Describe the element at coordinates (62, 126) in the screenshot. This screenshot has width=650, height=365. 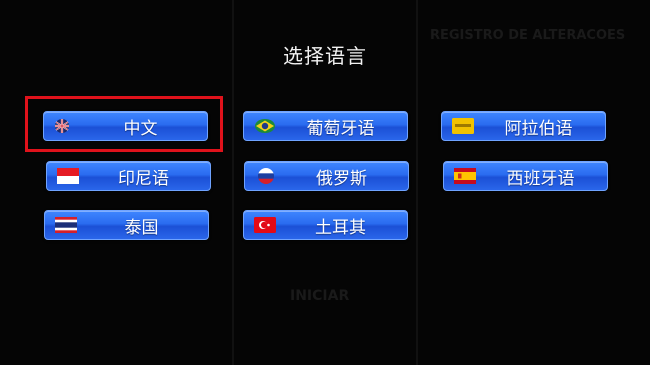
I see `australia-flag-icon` at that location.